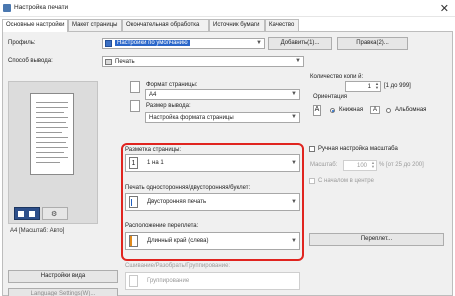 The image size is (455, 296). Describe the element at coordinates (411, 110) in the screenshot. I see `landscape-label: Альбомная` at that location.